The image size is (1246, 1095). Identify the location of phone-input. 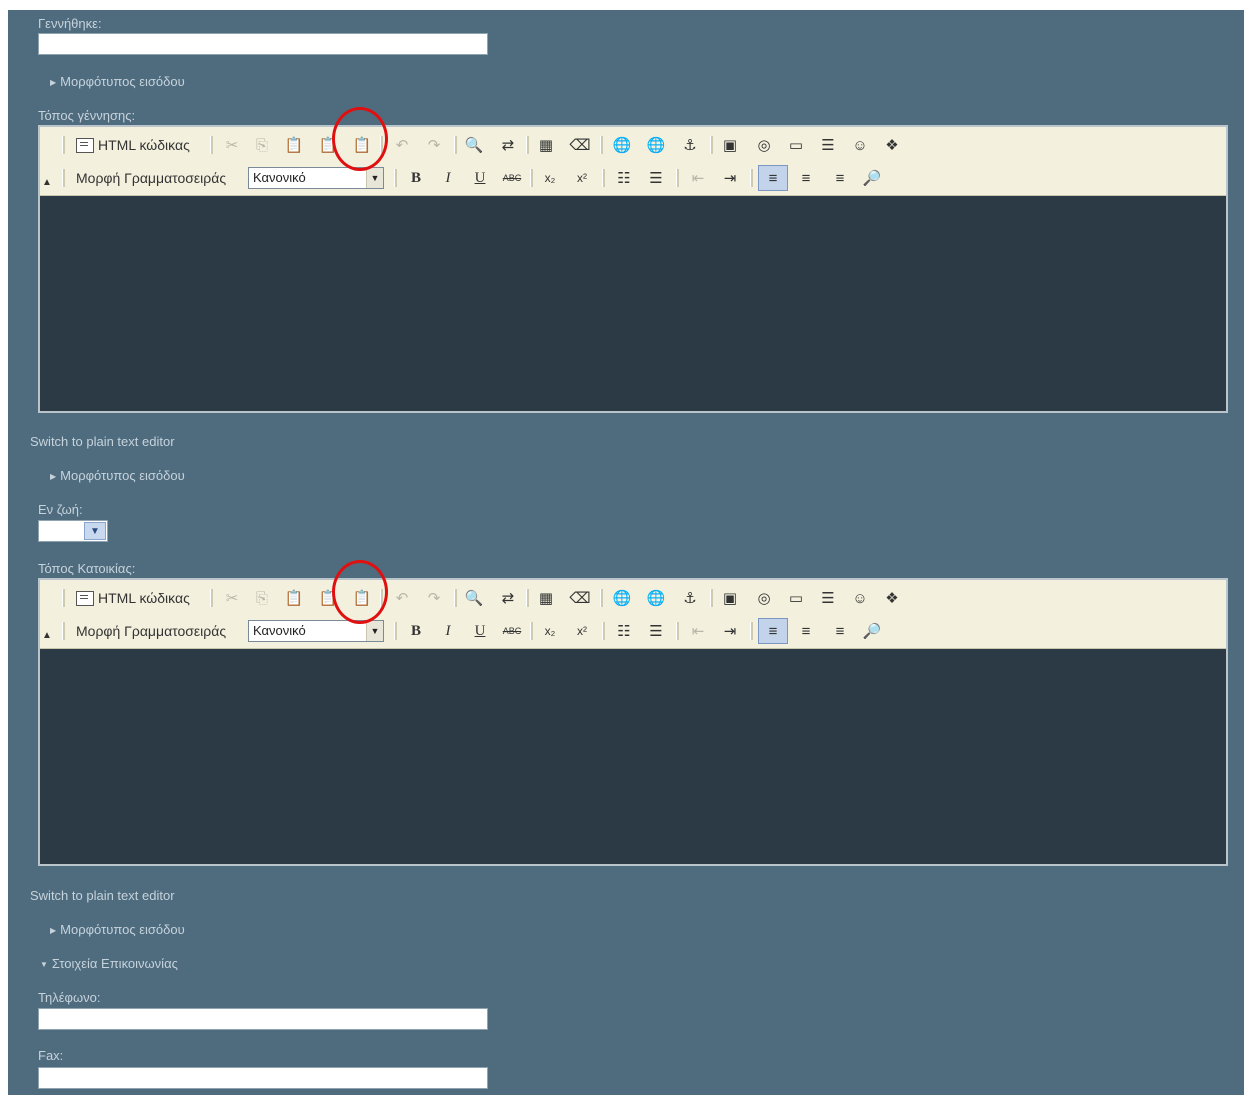
(263, 1019).